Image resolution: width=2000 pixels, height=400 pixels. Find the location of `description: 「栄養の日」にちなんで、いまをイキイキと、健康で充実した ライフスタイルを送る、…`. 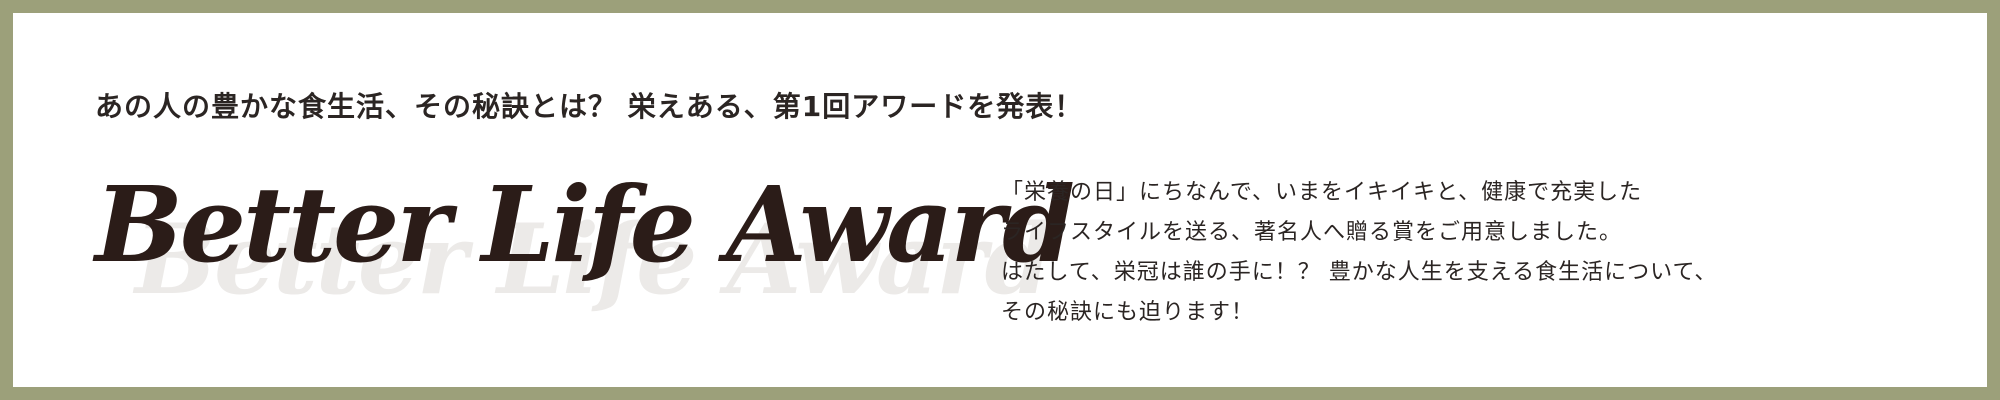

description: 「栄養の日」にちなんで、いまをイキイキと、健康で充実した ライフスタイルを送る、… is located at coordinates (1359, 253).